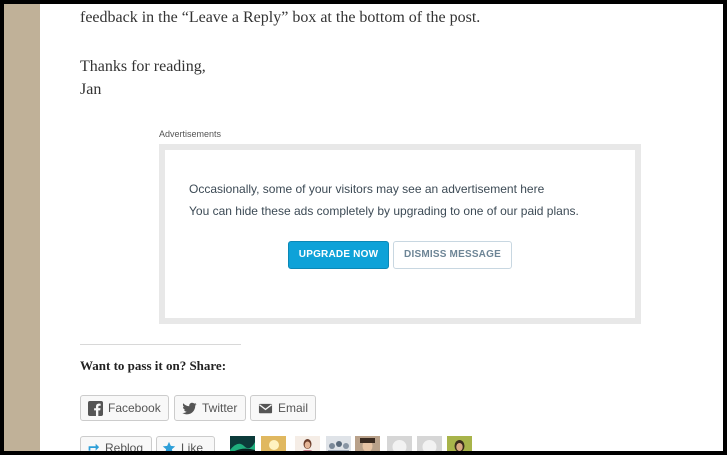 The height and width of the screenshot is (455, 727). What do you see at coordinates (367, 443) in the screenshot?
I see `face-avatar` at bounding box center [367, 443].